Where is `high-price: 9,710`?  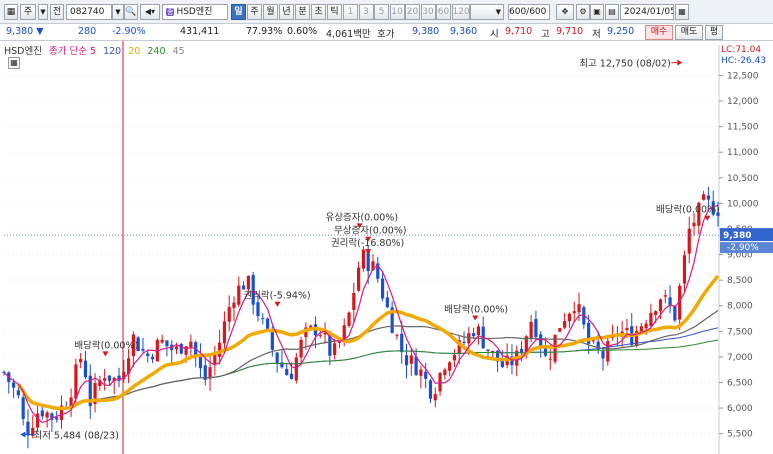
high-price: 9,710 is located at coordinates (570, 31).